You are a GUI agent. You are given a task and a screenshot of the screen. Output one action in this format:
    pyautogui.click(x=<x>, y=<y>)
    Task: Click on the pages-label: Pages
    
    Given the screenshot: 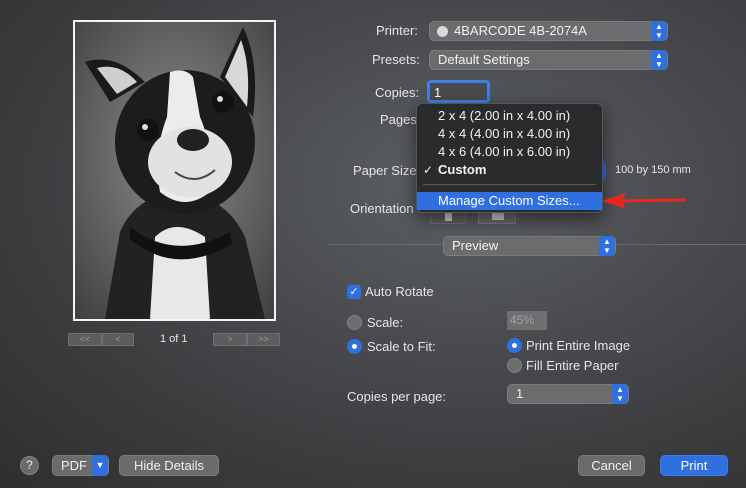 What is the action you would take?
    pyautogui.click(x=398, y=119)
    